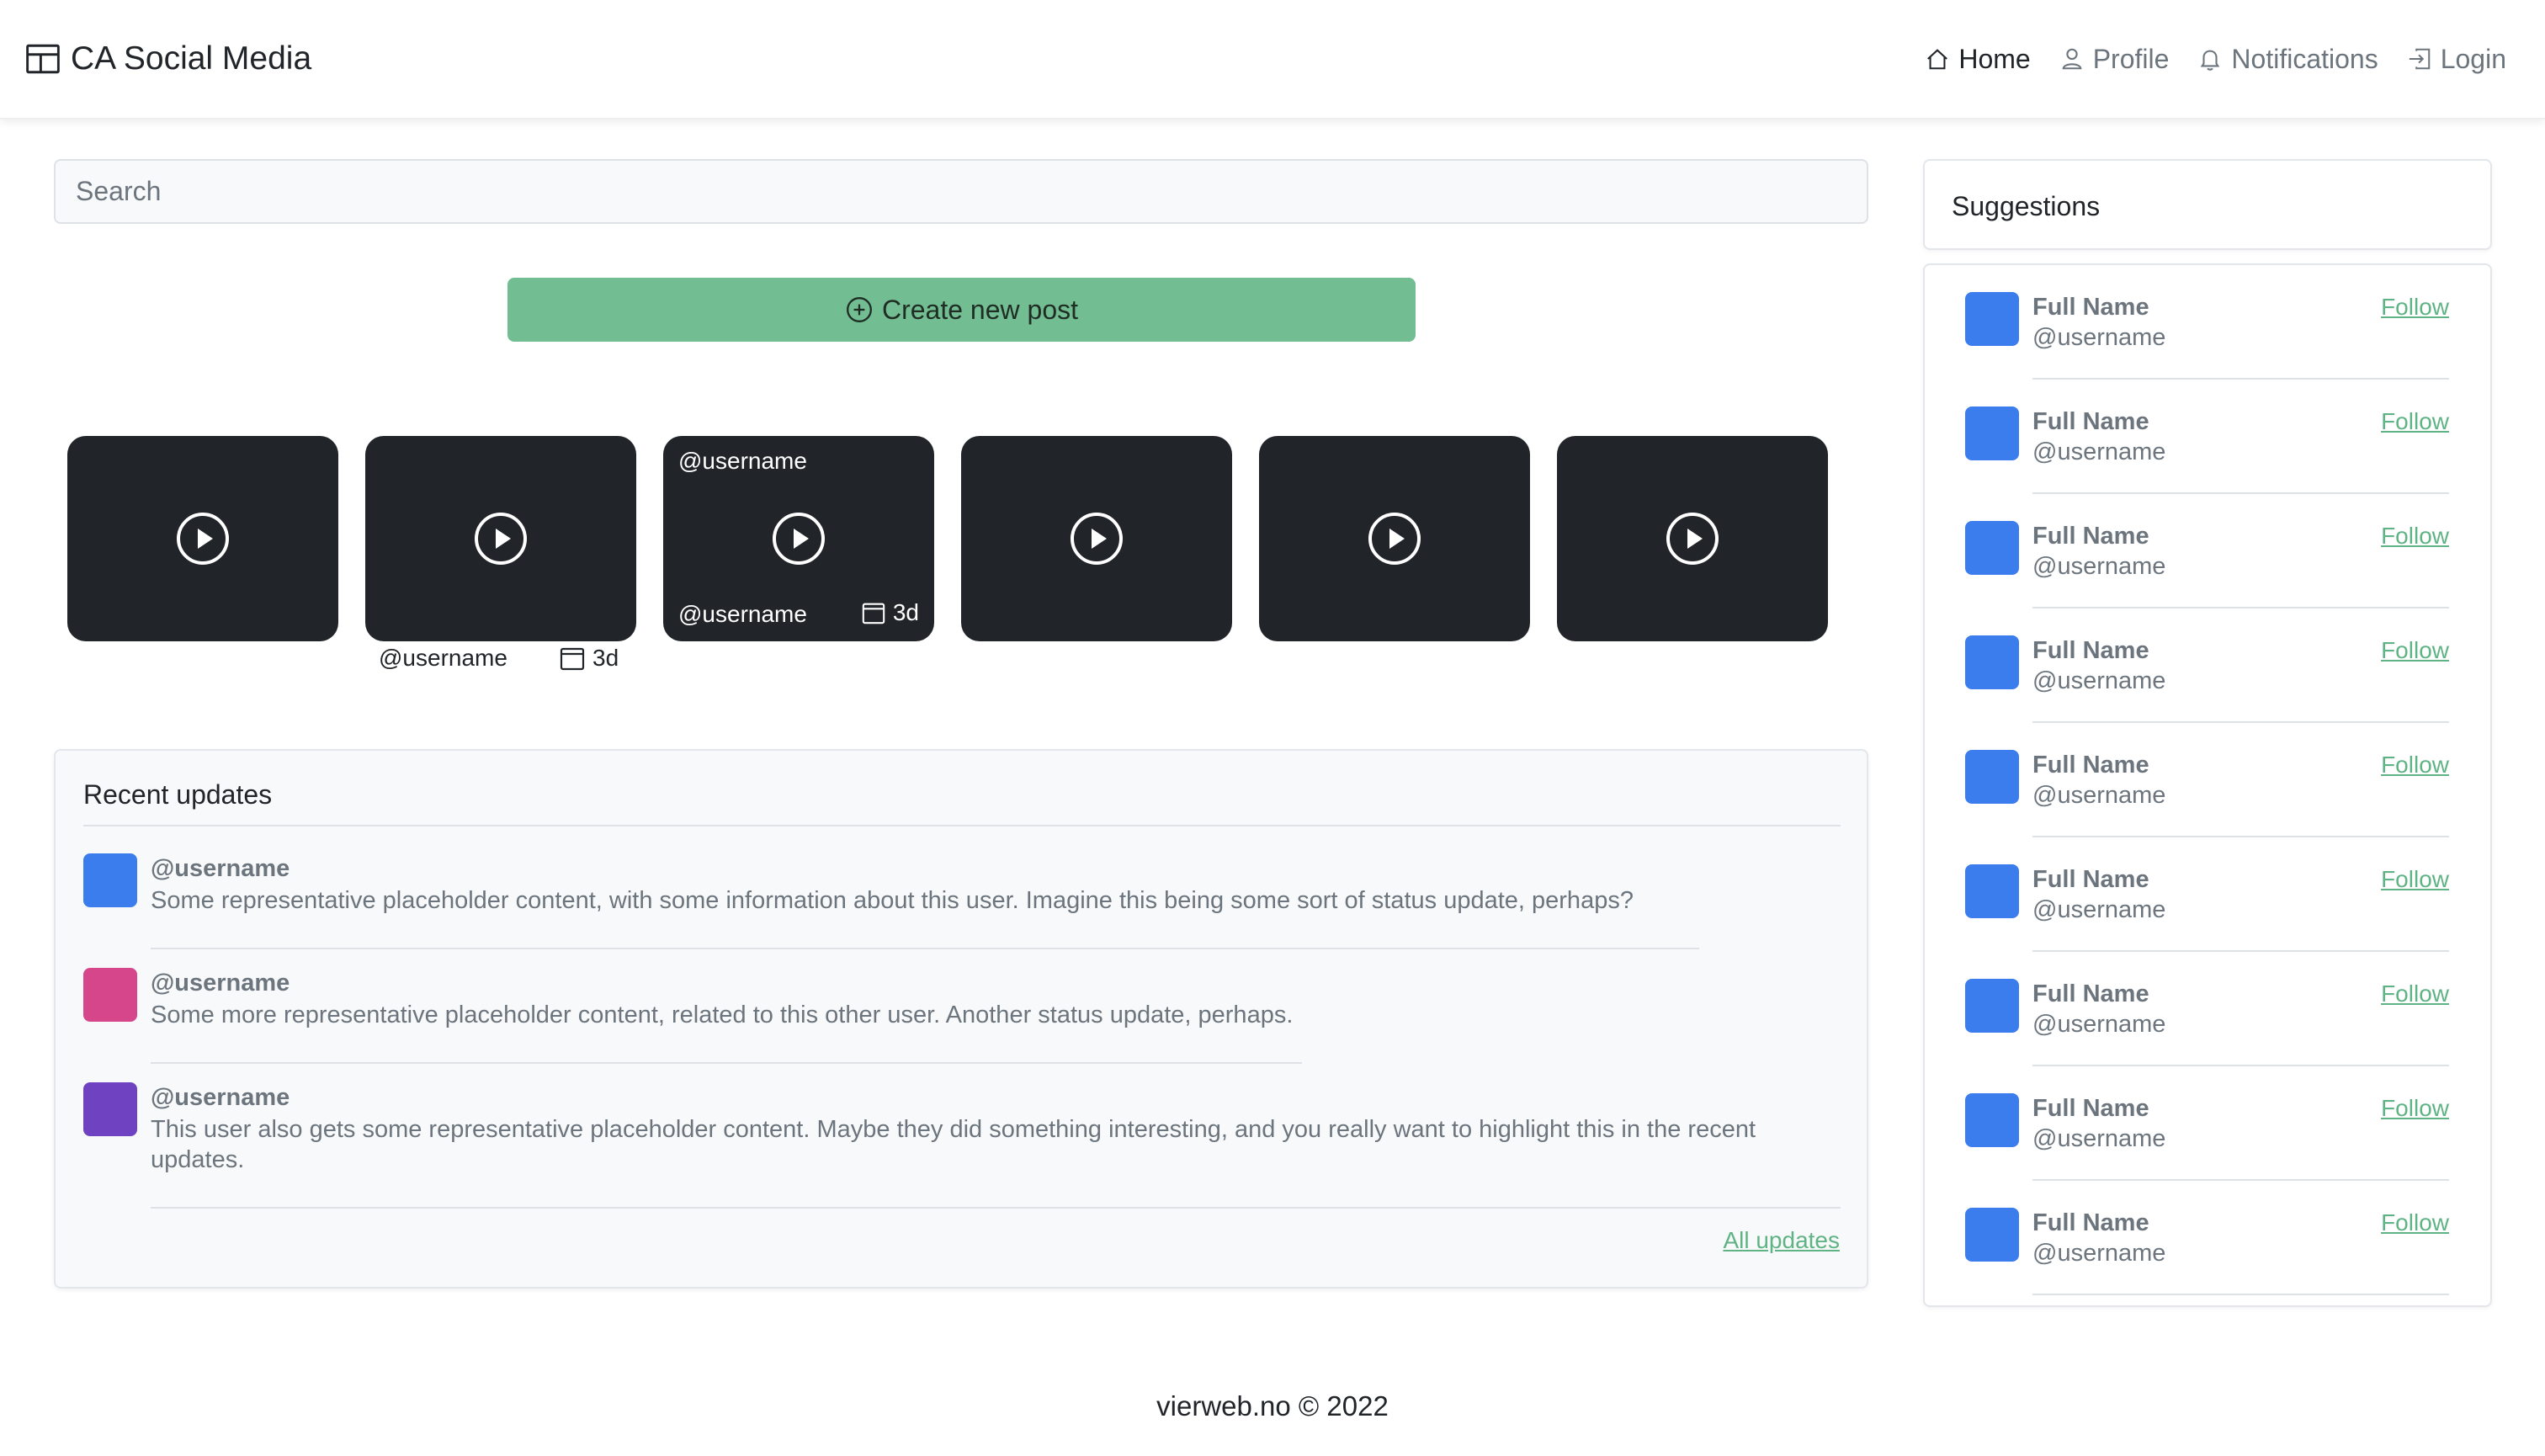  I want to click on brand: CA Social Media, so click(168, 58).